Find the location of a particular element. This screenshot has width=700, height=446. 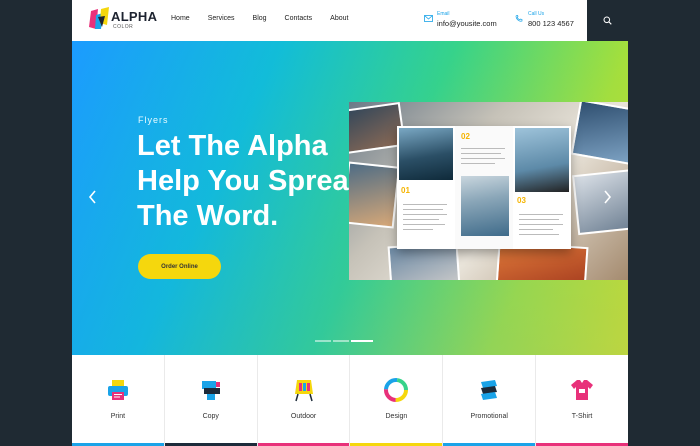

service-promotional: Promotional is located at coordinates (490, 400).